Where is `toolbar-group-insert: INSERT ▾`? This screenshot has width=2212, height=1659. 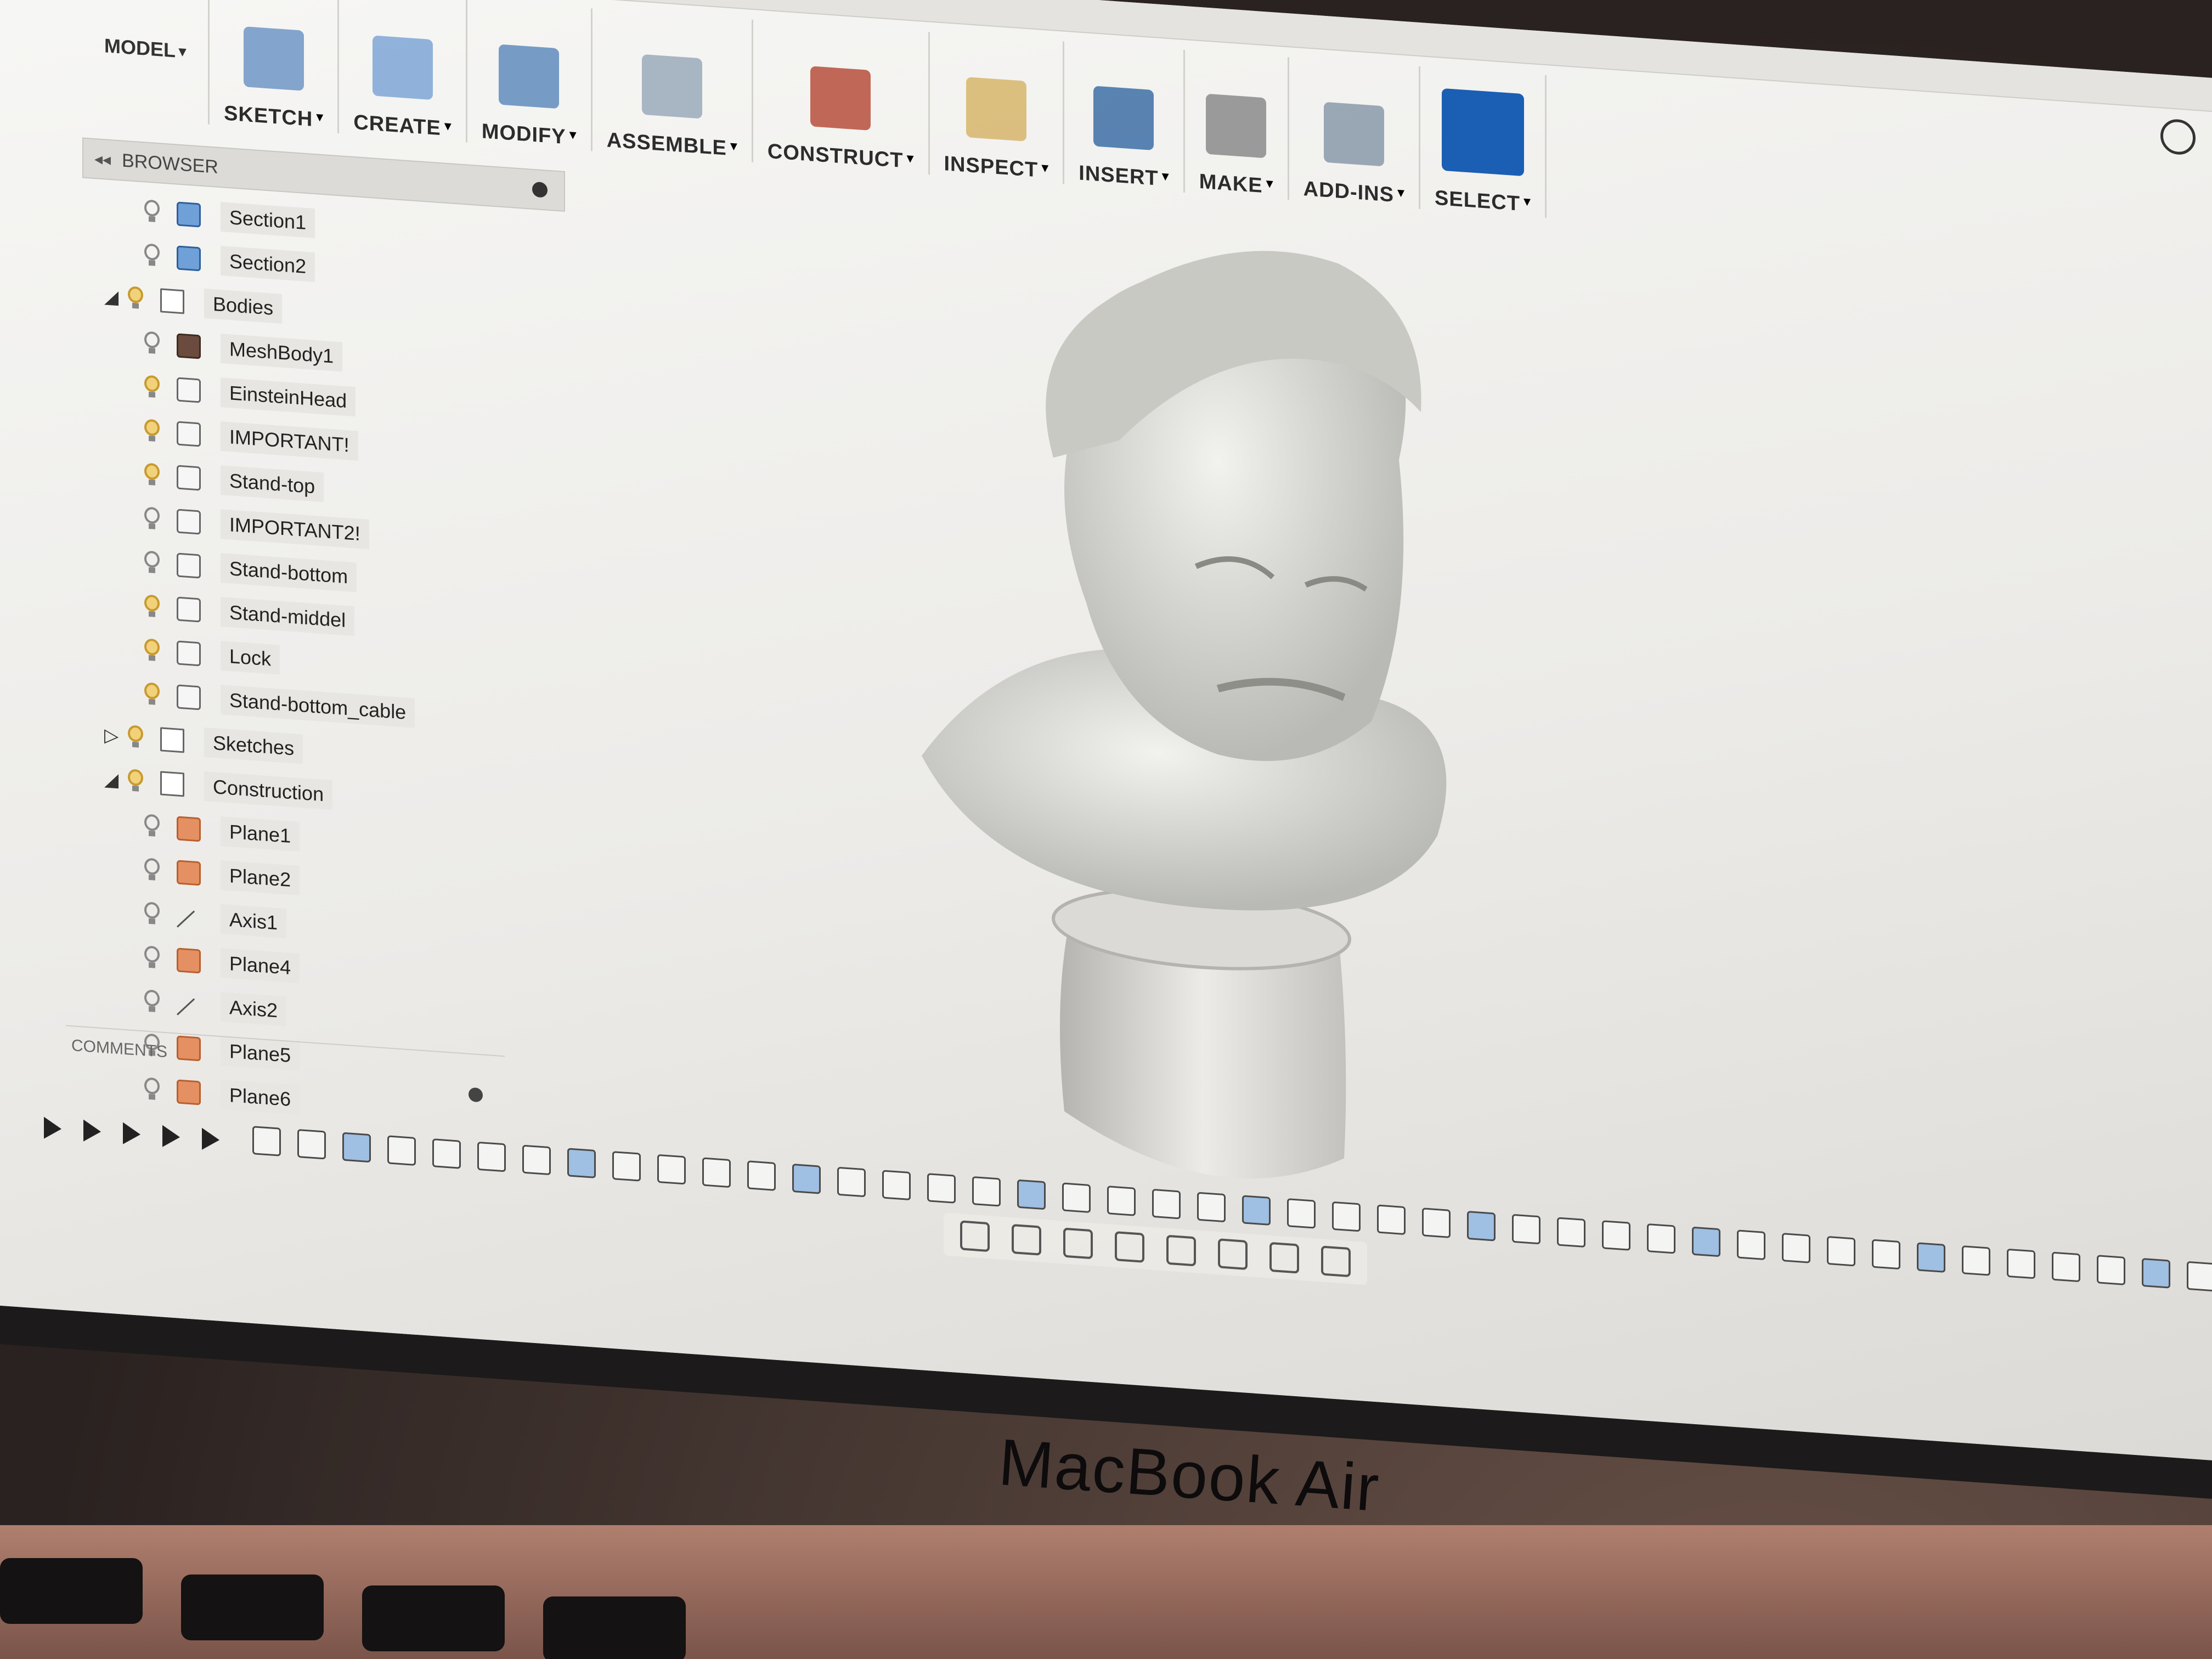
toolbar-group-insert: INSERT ▾ is located at coordinates (1125, 117).